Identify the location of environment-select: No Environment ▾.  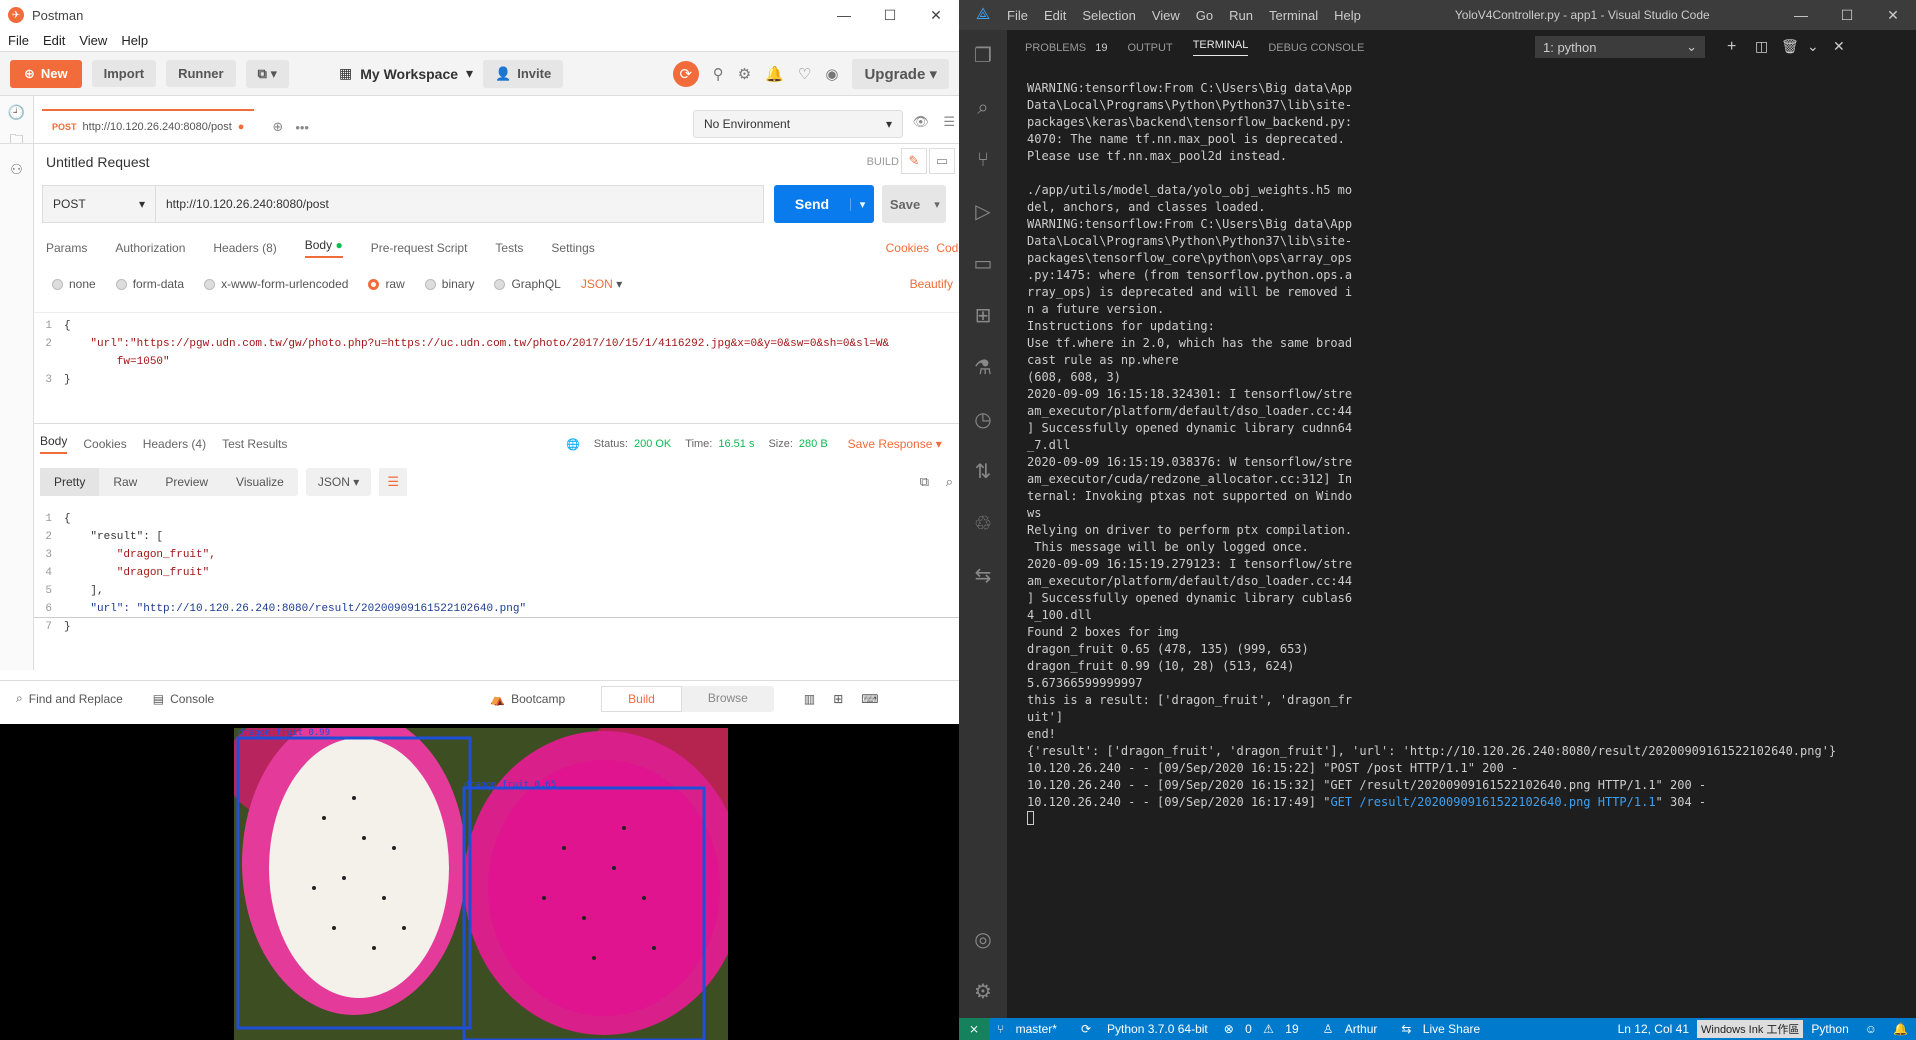
(798, 124).